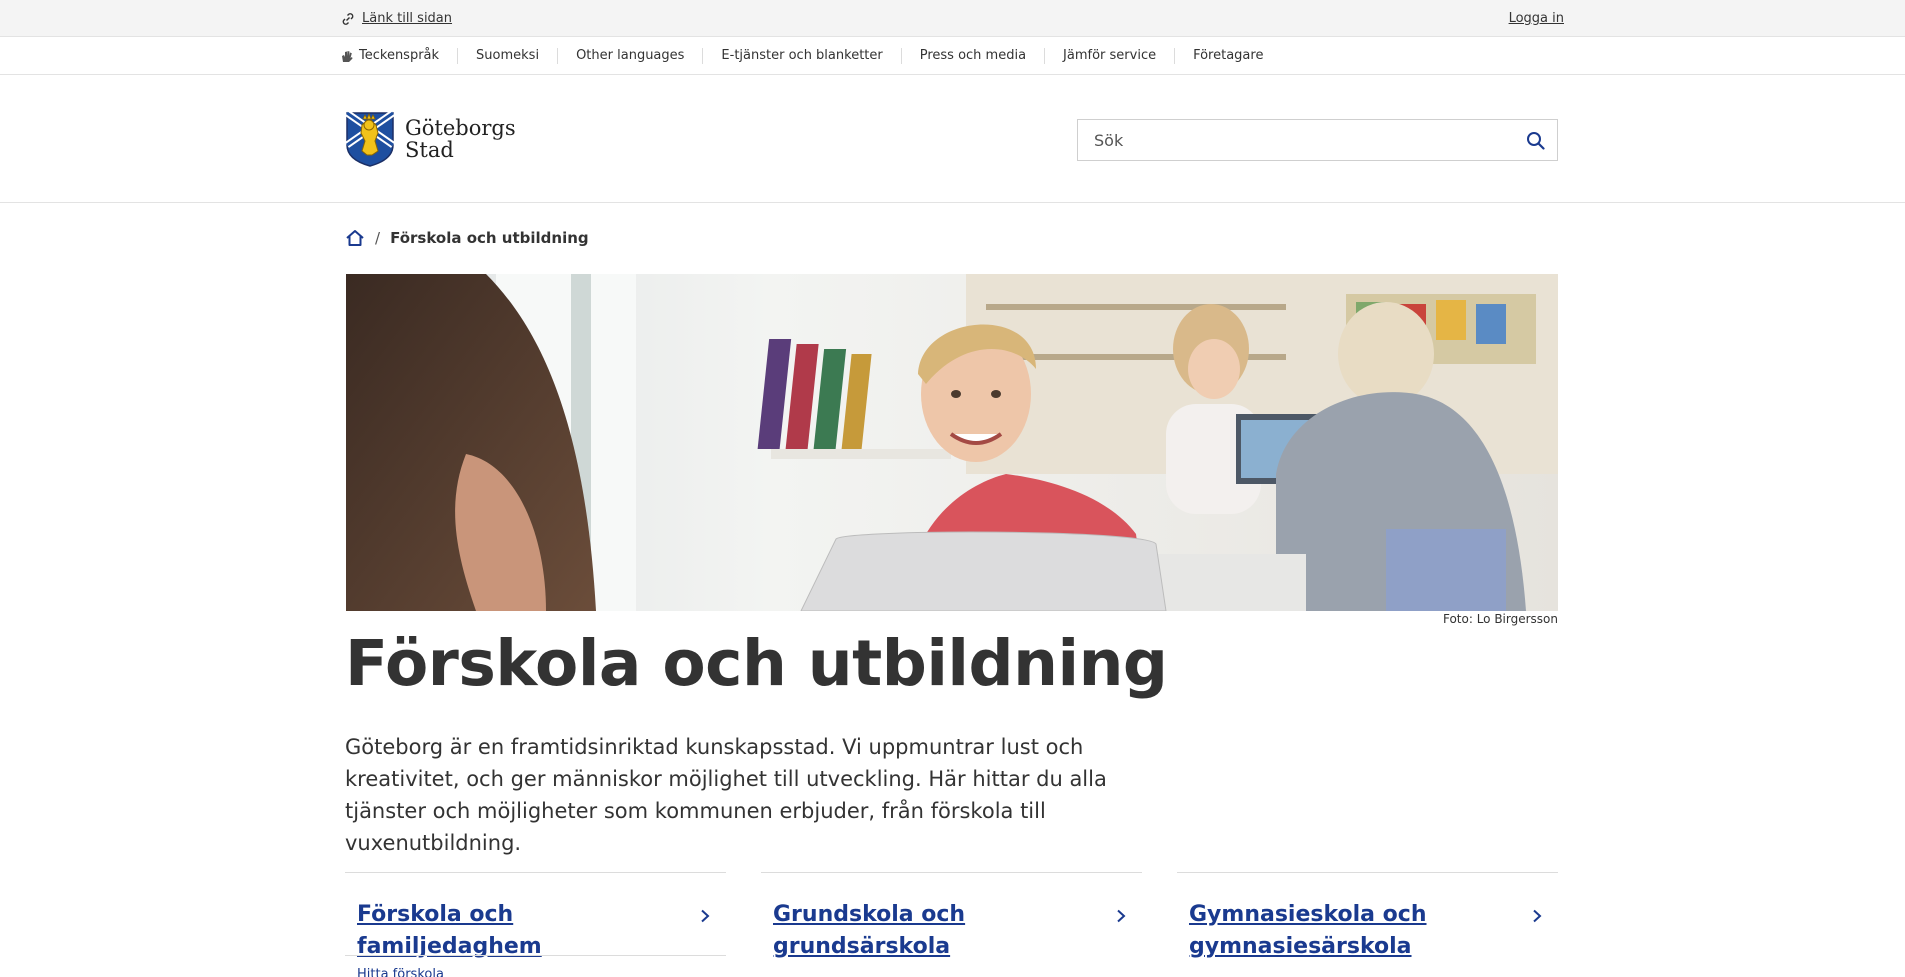 The height and width of the screenshot is (977, 1905). I want to click on nav-item-label: E-tjänster och blanketter, so click(802, 55).